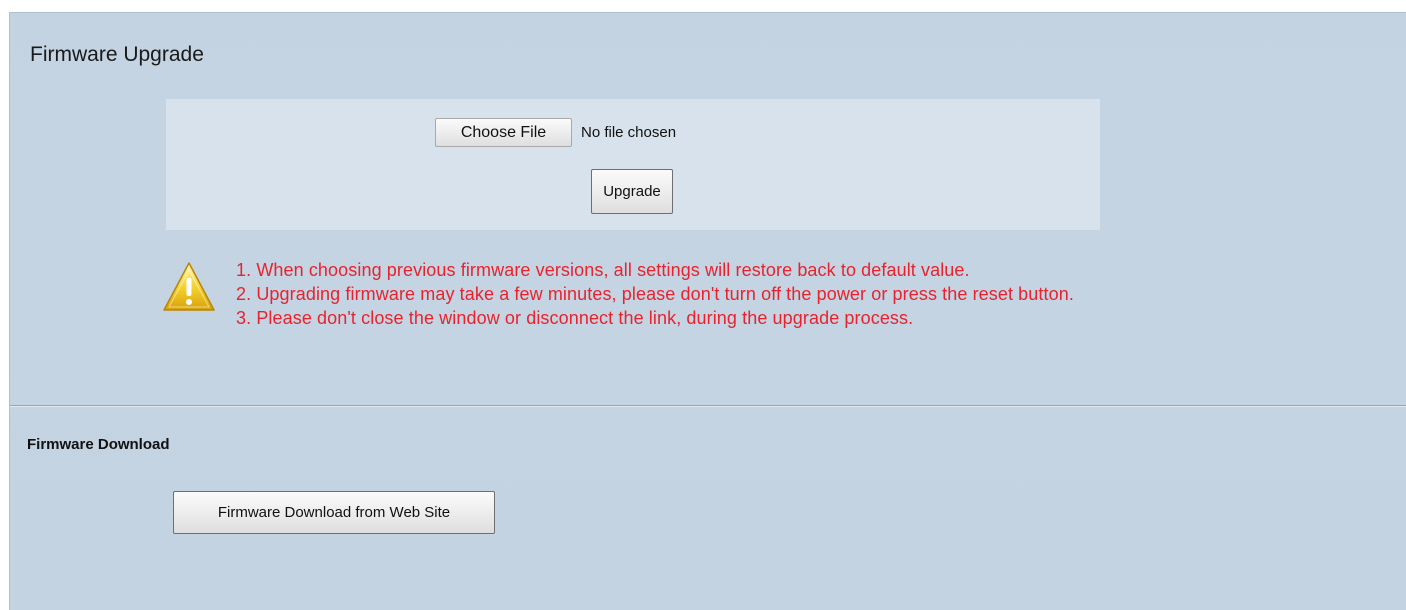  What do you see at coordinates (708, 406) in the screenshot?
I see `section-divider` at bounding box center [708, 406].